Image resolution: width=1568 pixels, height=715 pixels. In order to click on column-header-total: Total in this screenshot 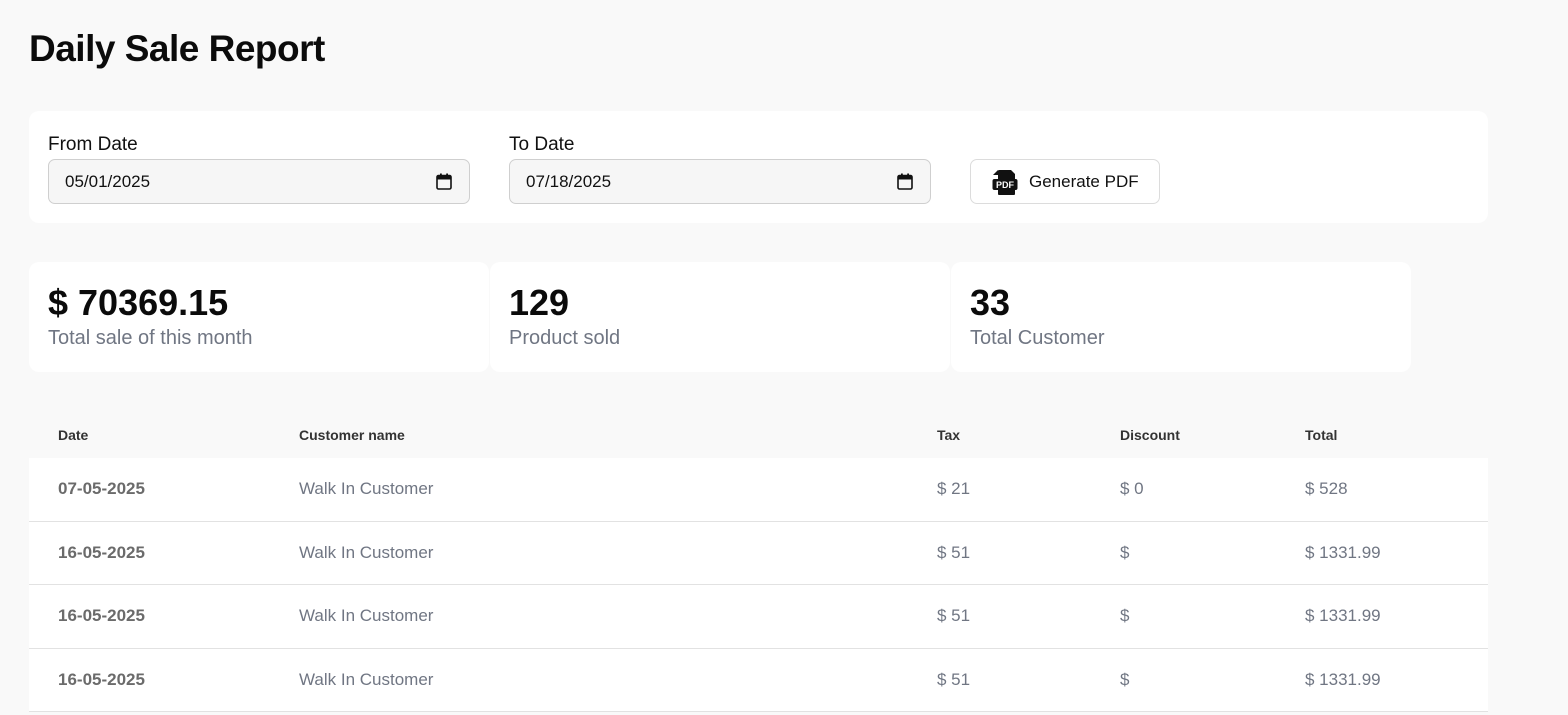, I will do `click(1321, 435)`.